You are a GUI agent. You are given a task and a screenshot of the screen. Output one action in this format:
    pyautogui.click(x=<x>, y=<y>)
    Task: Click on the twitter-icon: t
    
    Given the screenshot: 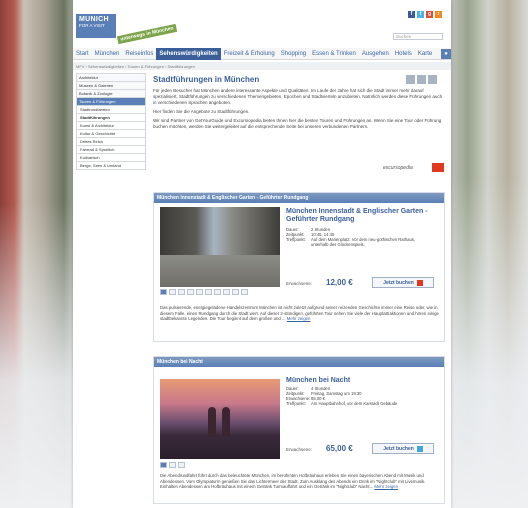 What is the action you would take?
    pyautogui.click(x=420, y=14)
    